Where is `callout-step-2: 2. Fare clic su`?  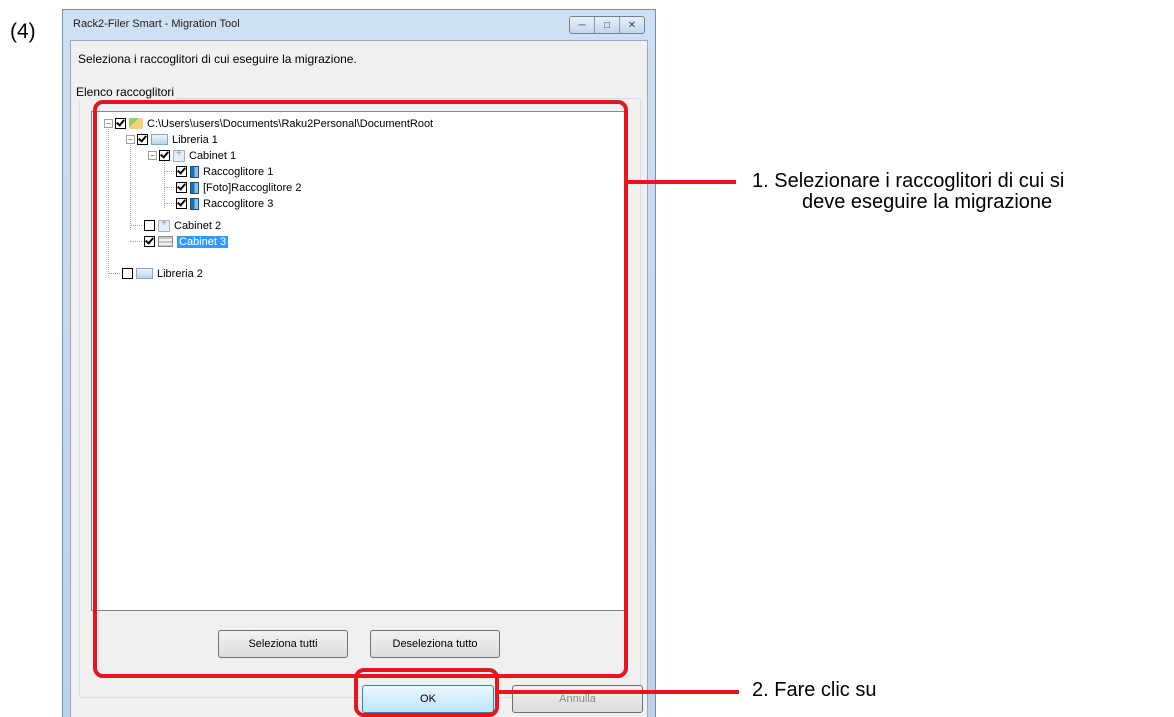 callout-step-2: 2. Fare clic su is located at coordinates (814, 690).